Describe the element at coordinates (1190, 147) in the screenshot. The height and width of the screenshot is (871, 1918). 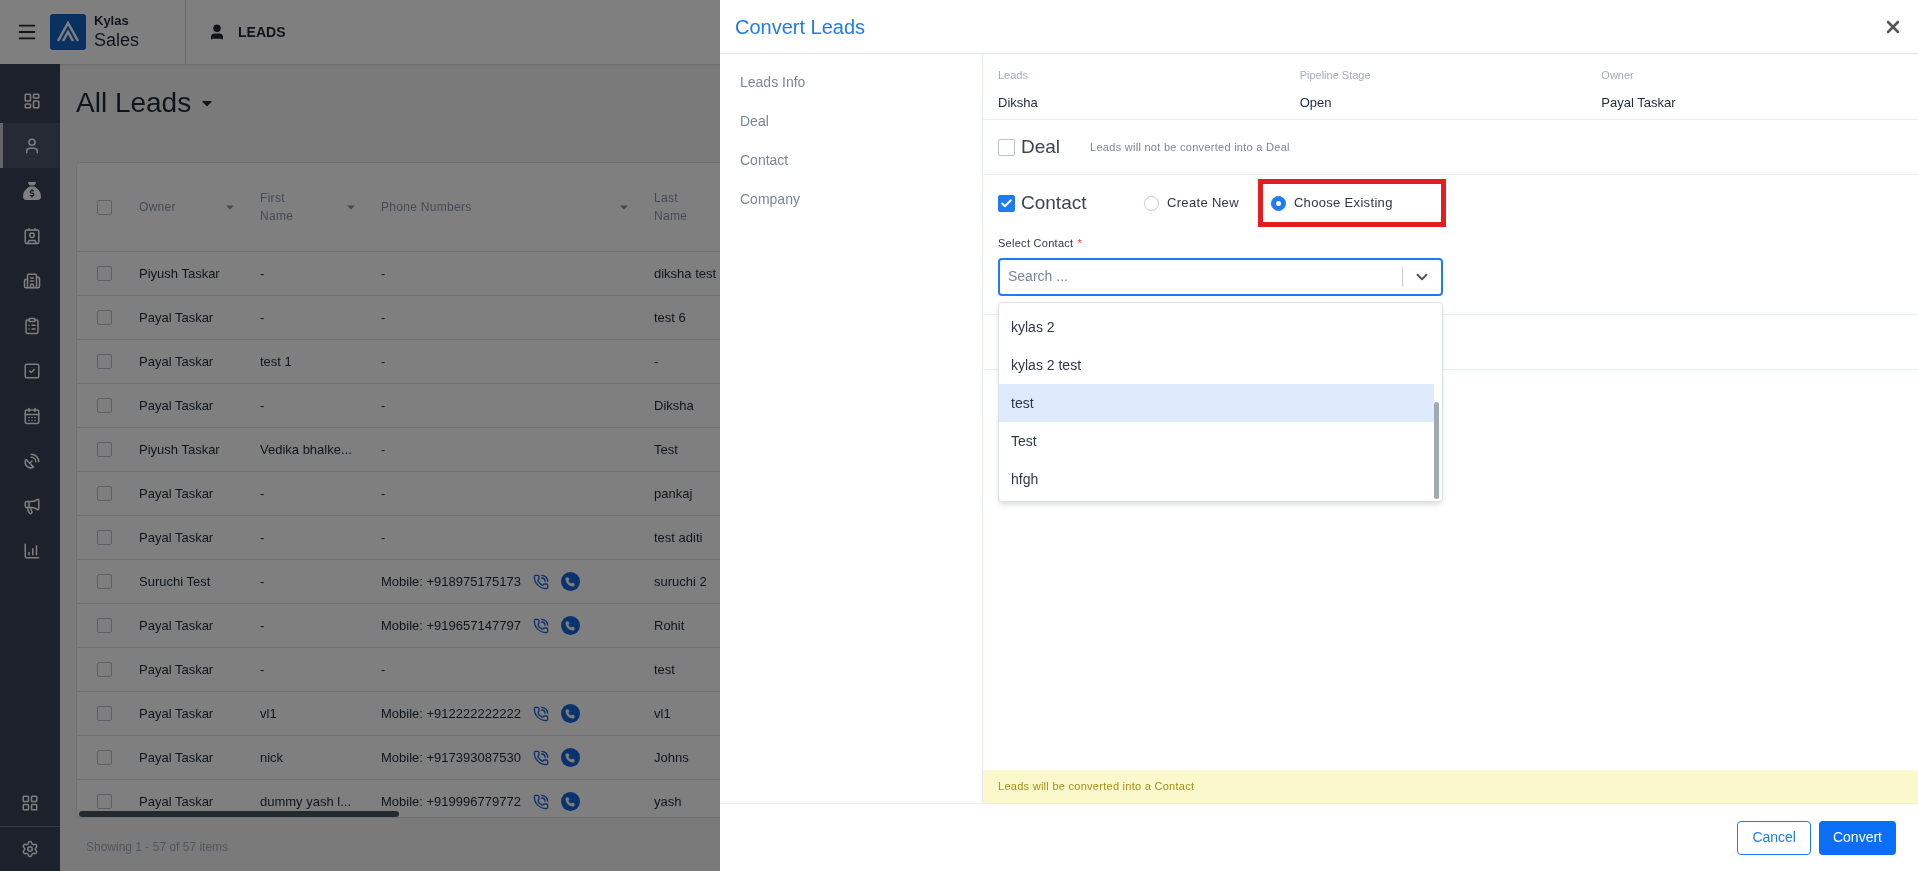
I see `deal-note: Leads will not be converted into a Deal` at that location.